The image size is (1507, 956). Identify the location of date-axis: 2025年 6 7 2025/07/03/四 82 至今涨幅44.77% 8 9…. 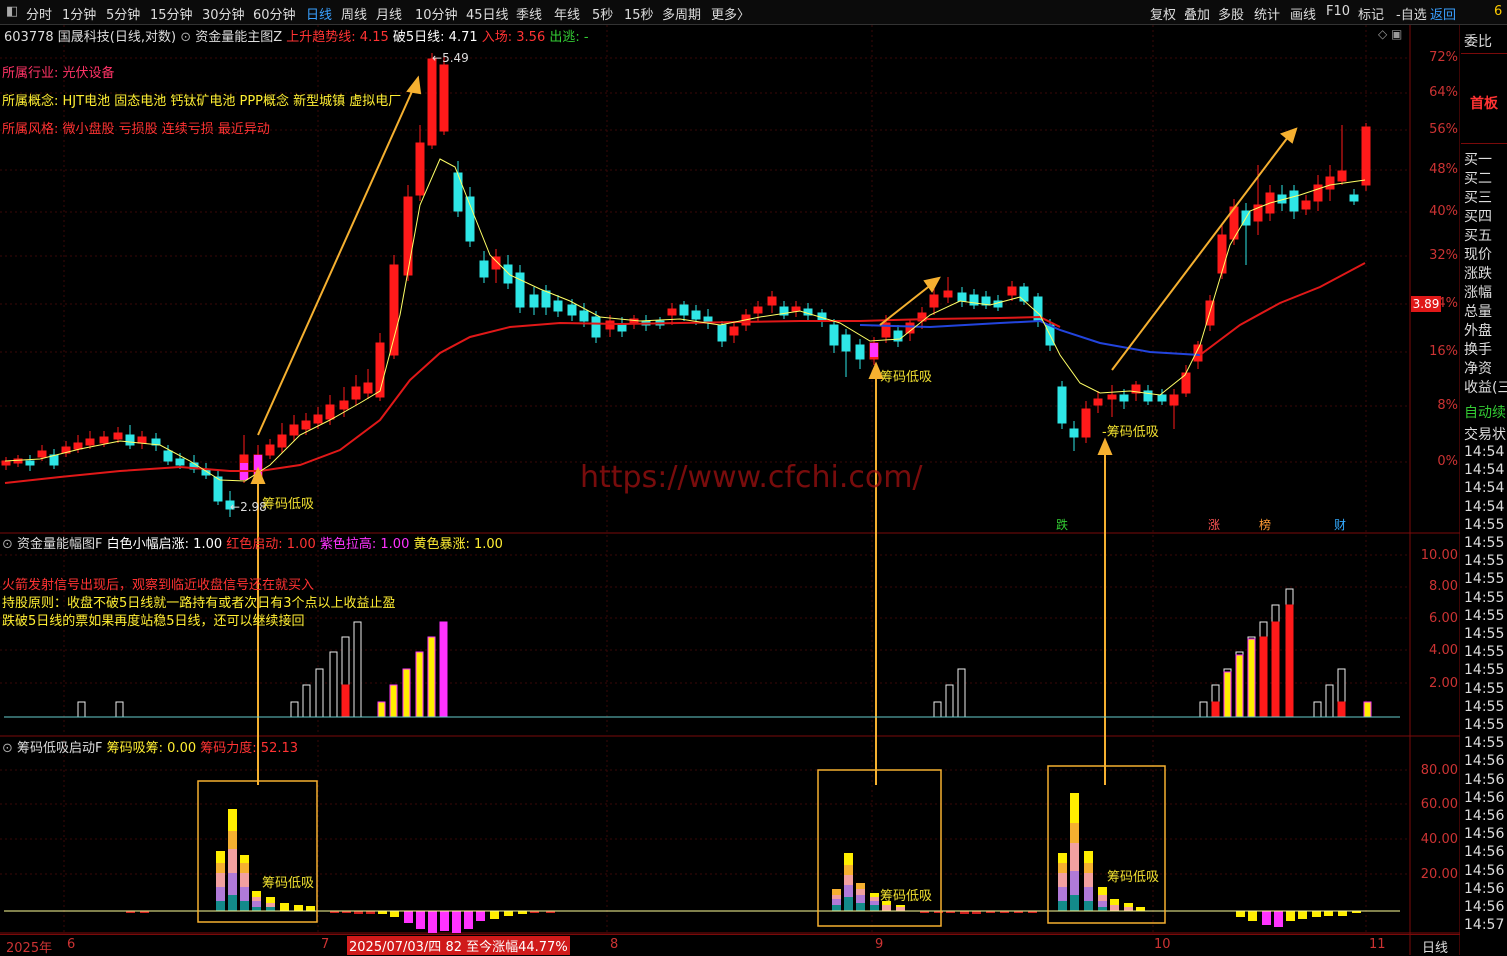
(730, 945).